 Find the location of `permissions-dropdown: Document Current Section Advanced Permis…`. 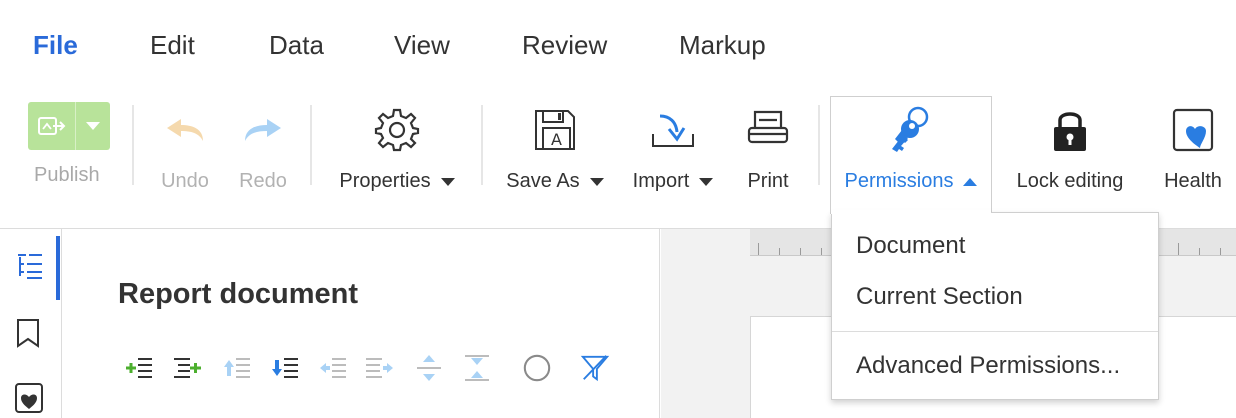

permissions-dropdown: Document Current Section Advanced Permis… is located at coordinates (995, 306).